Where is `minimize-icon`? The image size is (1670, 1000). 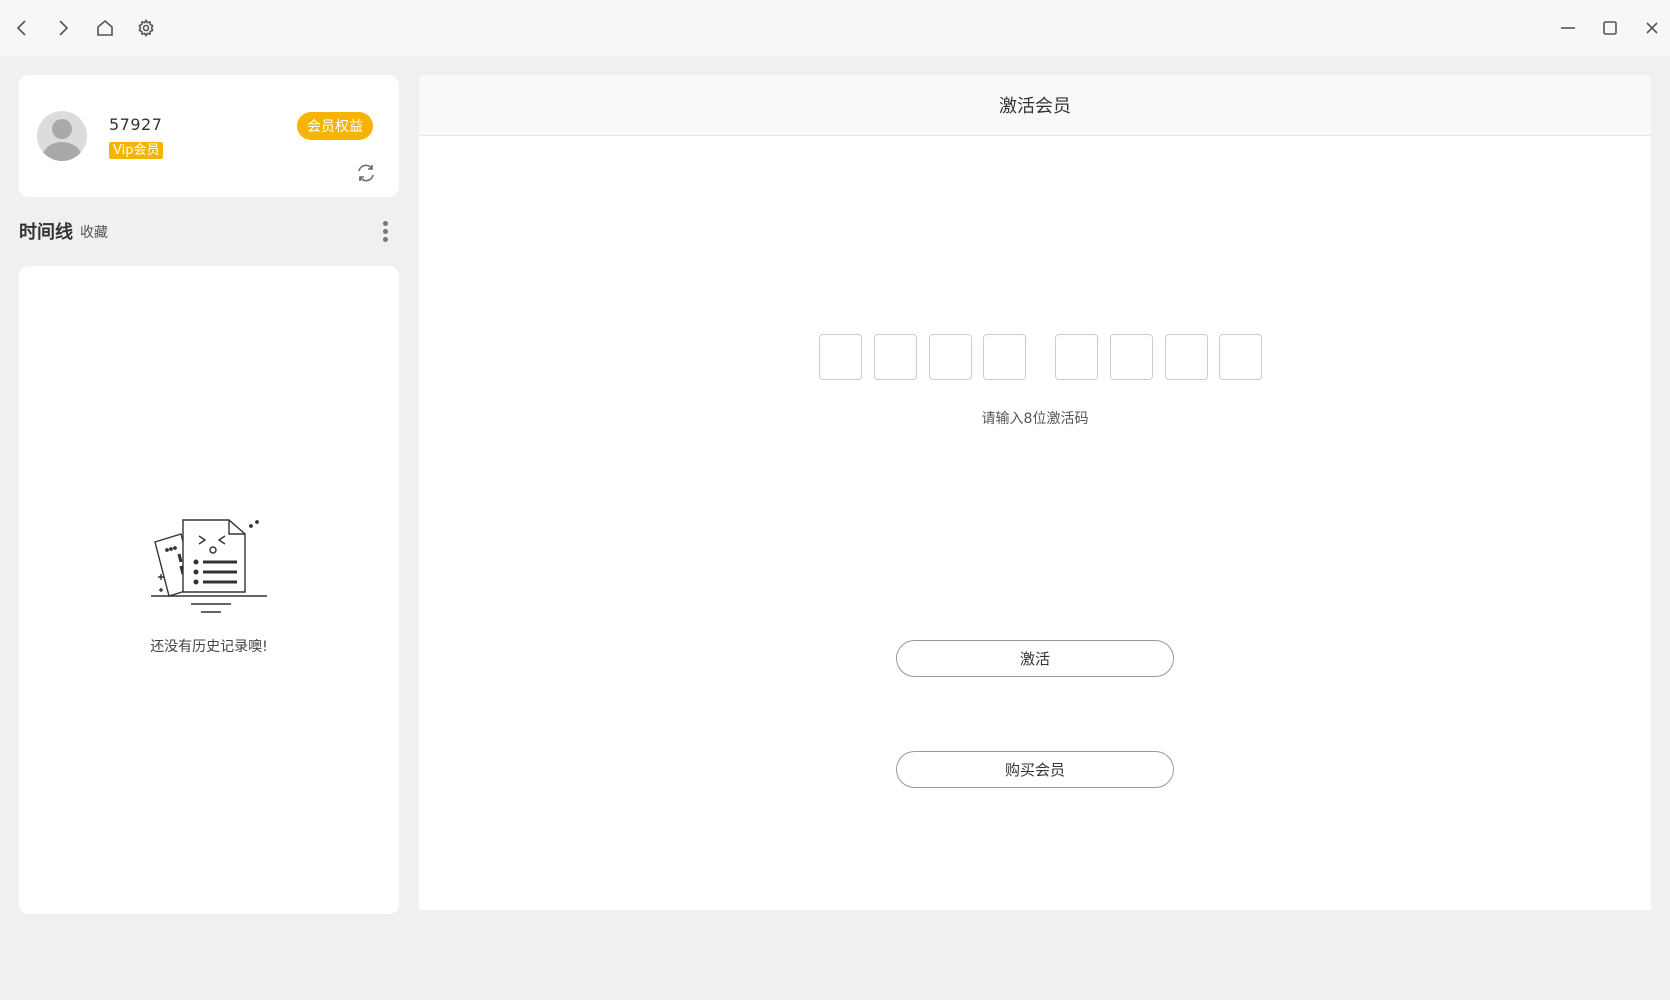
minimize-icon is located at coordinates (1568, 28).